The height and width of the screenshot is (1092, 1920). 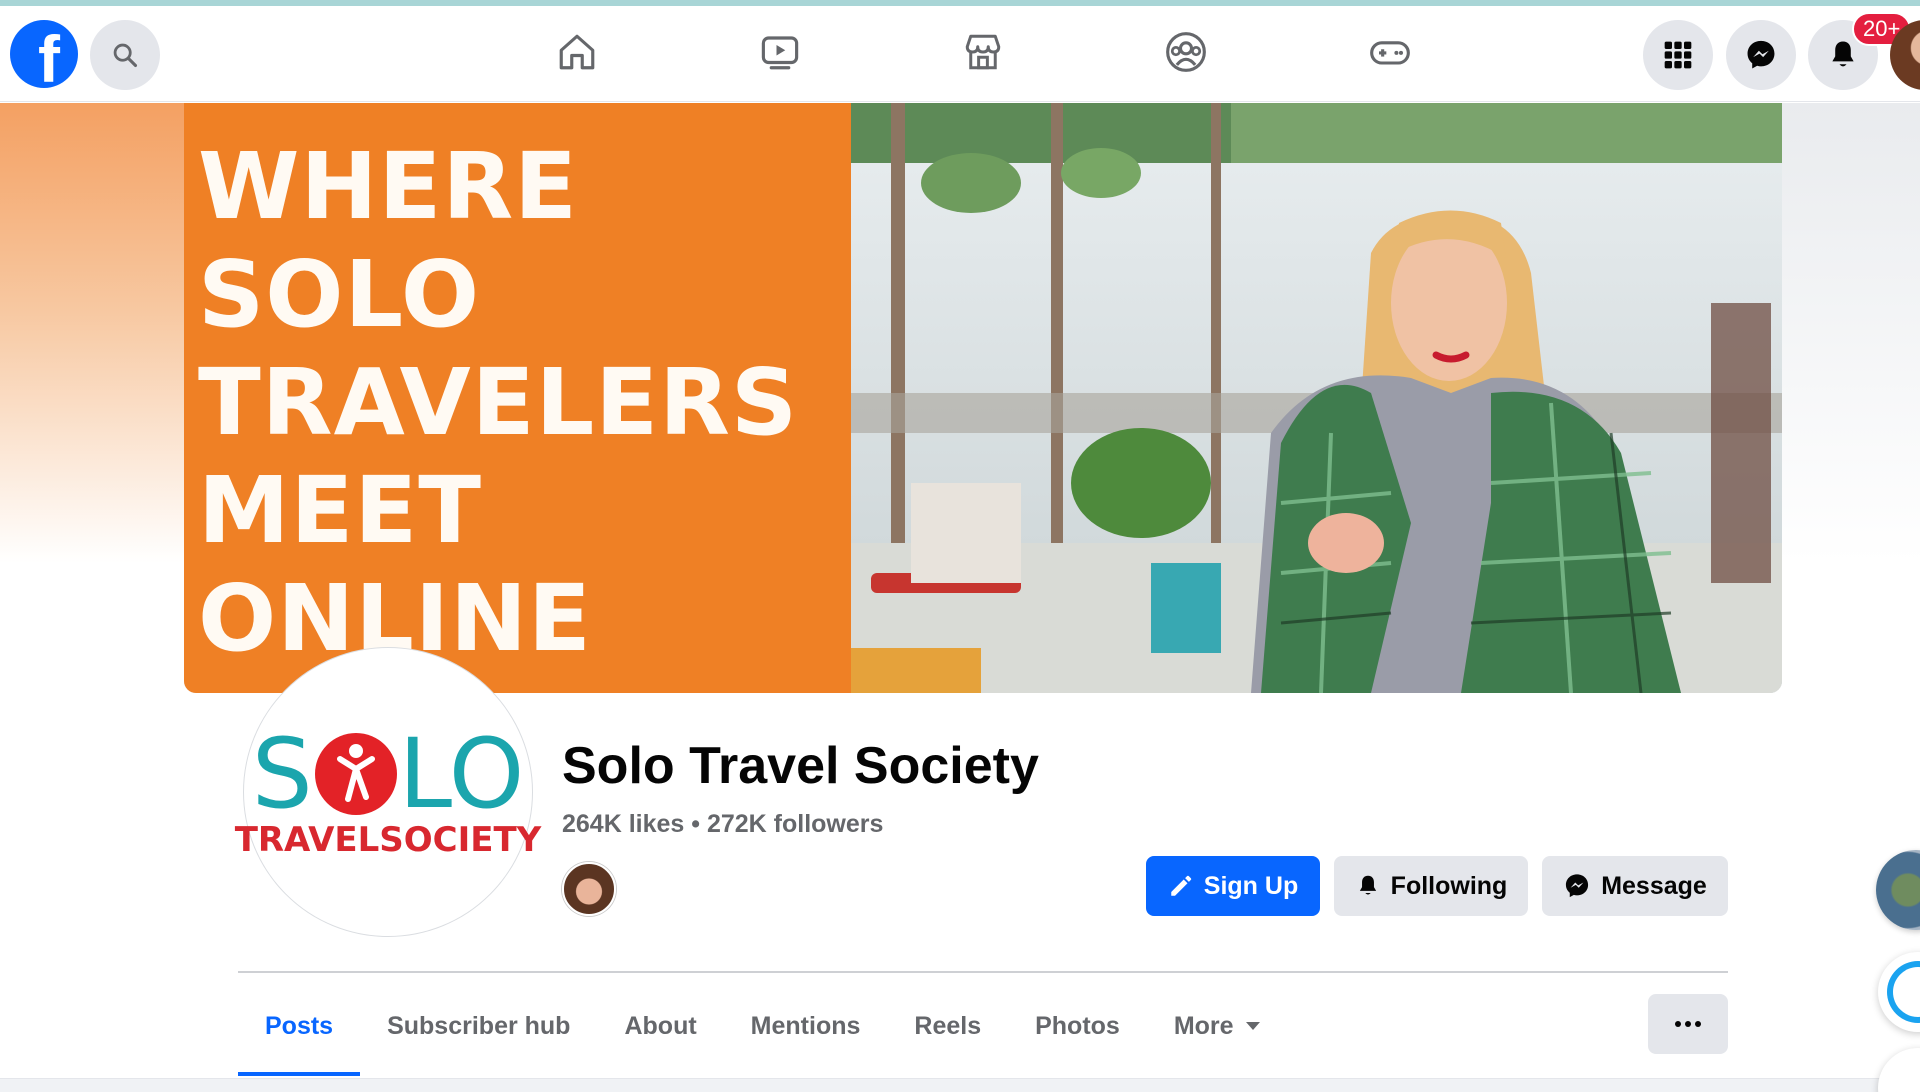 I want to click on logo-letters-lo: LO, so click(x=461, y=774).